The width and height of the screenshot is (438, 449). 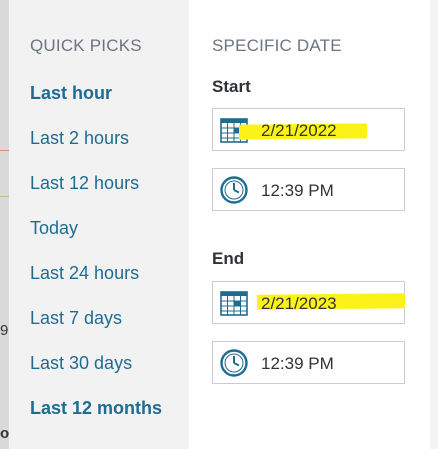 What do you see at coordinates (297, 363) in the screenshot?
I see `end-time-value: 12:39 PM` at bounding box center [297, 363].